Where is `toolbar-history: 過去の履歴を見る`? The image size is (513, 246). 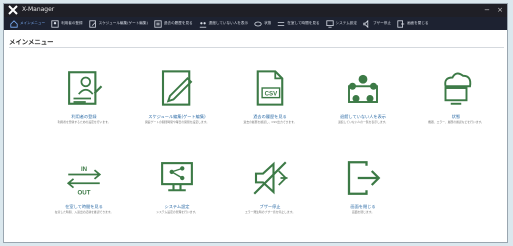
toolbar-history: 過去の履歴を見る is located at coordinates (173, 23).